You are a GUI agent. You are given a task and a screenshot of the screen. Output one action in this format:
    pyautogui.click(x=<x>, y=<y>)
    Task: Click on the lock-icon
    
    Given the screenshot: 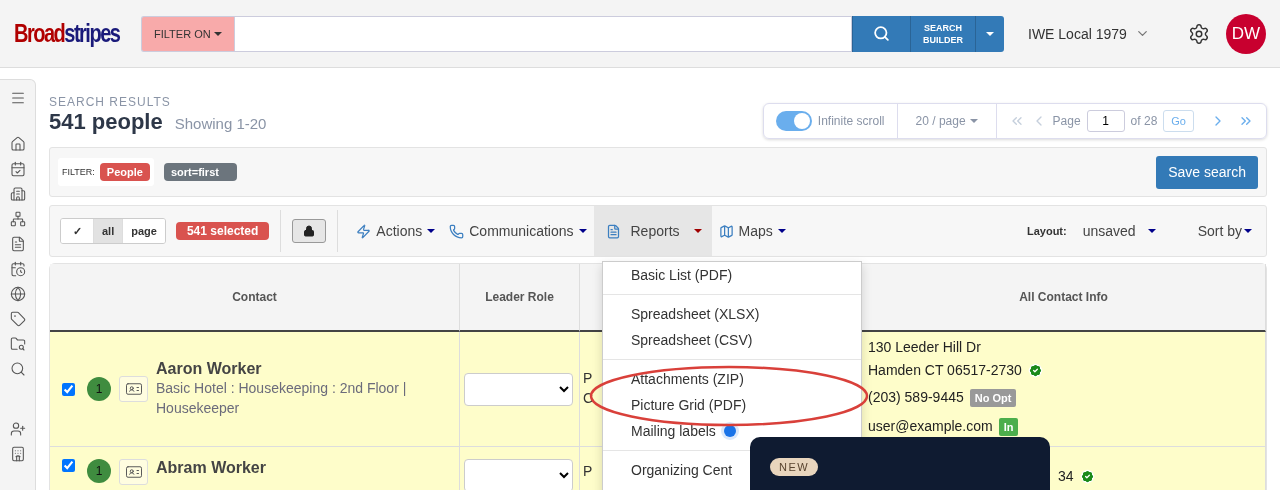 What is the action you would take?
    pyautogui.click(x=309, y=231)
    